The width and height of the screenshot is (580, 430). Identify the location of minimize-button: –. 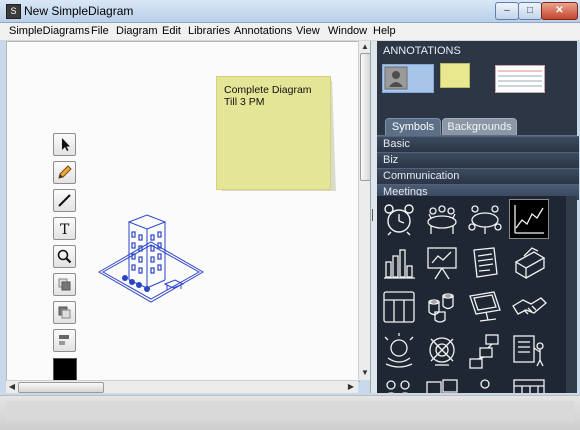
(507, 11).